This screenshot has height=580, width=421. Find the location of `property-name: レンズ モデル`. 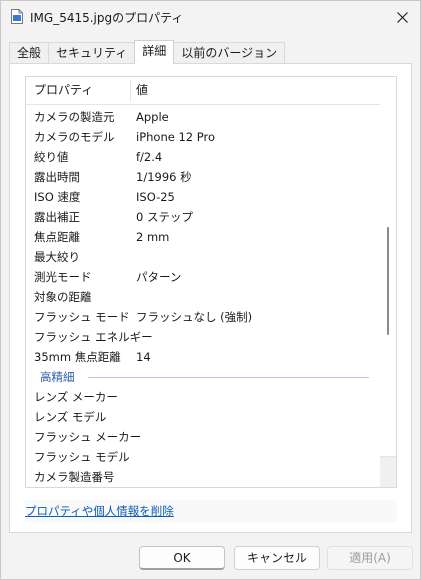

property-name: レンズ モデル is located at coordinates (70, 417).